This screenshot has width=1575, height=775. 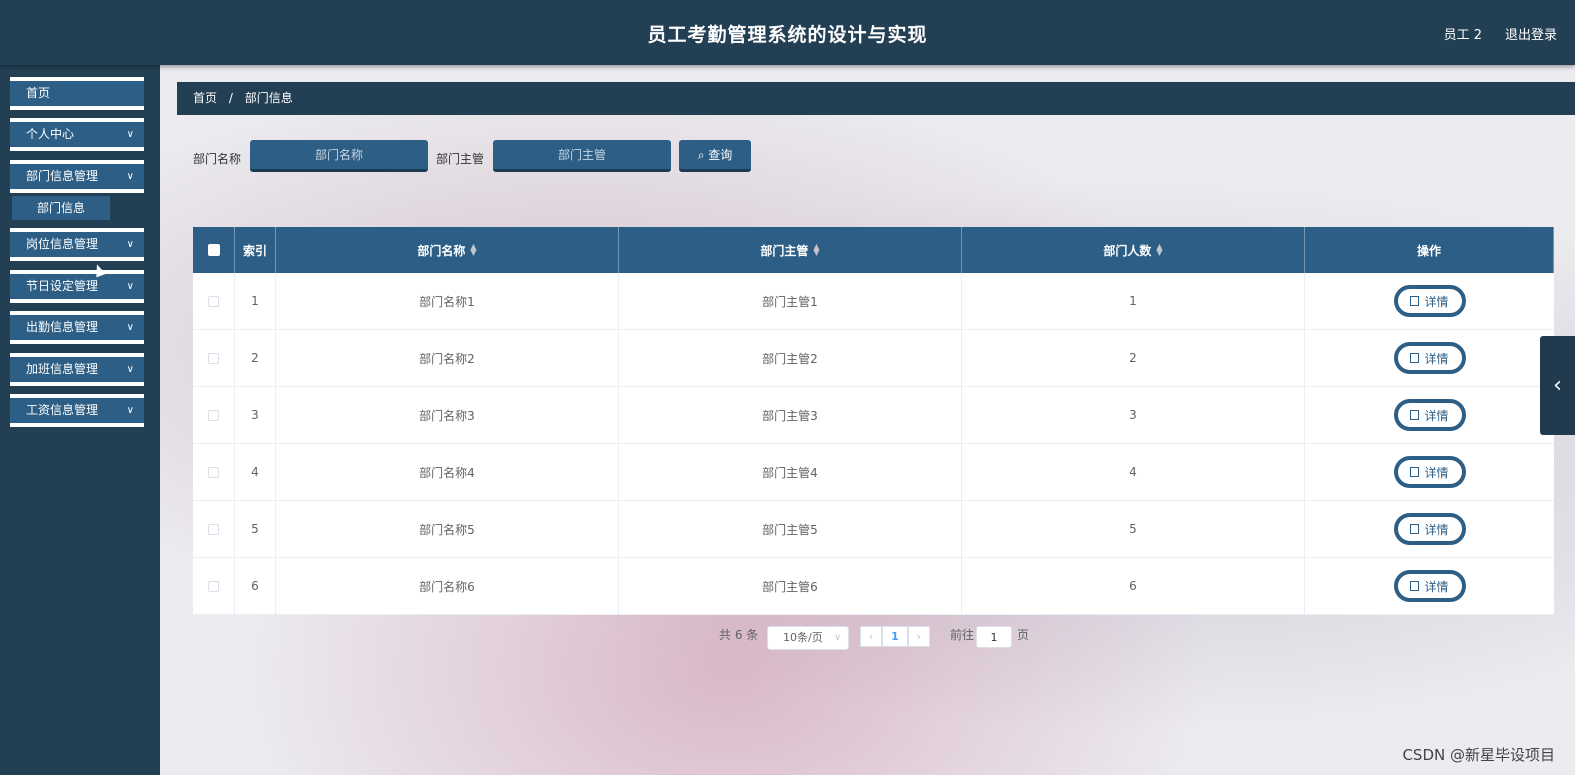 I want to click on department-name-input, so click(x=339, y=156).